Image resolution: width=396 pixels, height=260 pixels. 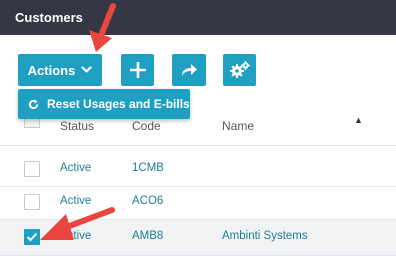 I want to click on page-title: Customers, so click(x=49, y=17).